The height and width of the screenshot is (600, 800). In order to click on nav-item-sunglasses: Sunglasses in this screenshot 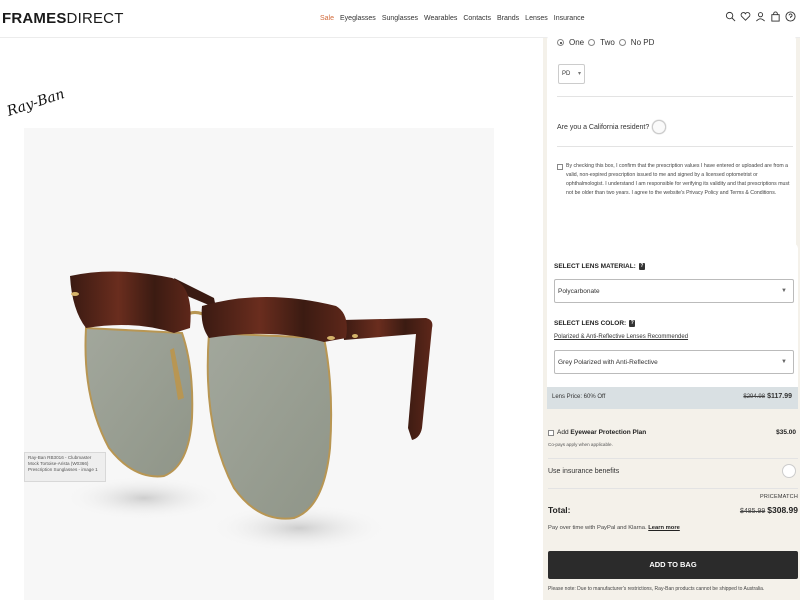, I will do `click(400, 18)`.